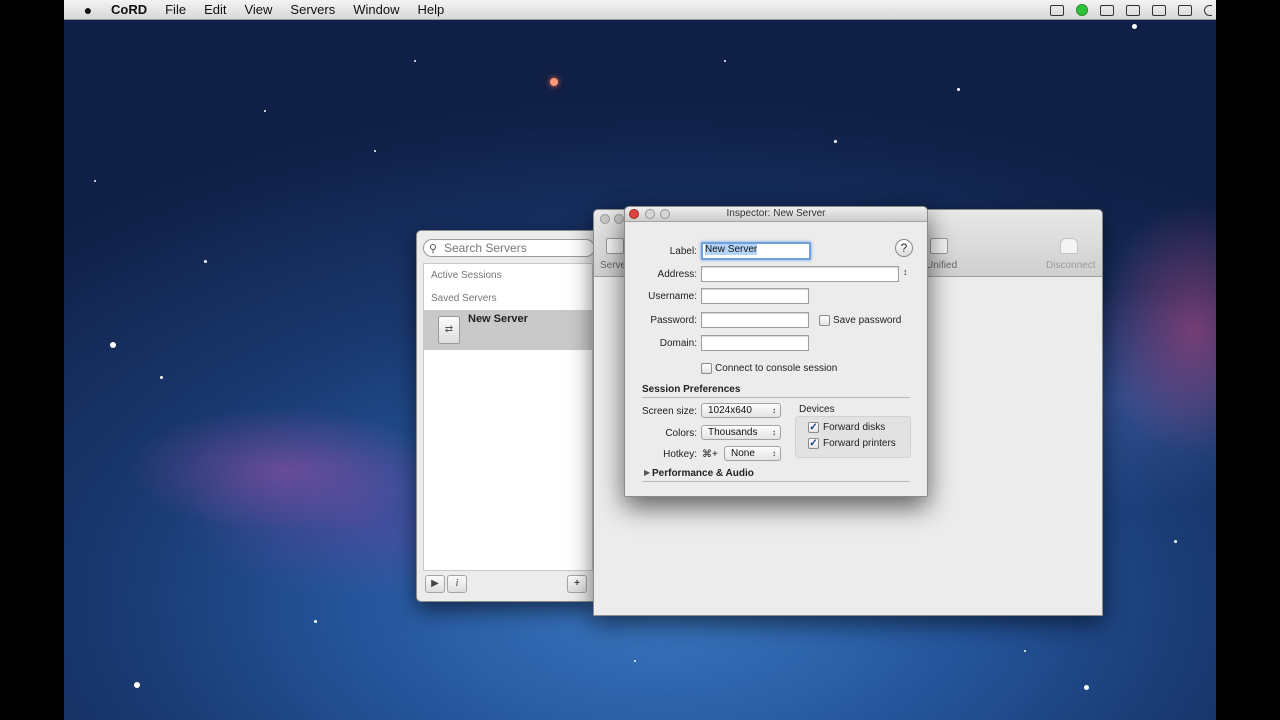 The image size is (1280, 720). I want to click on hotkey-caption: Hotkey:, so click(680, 454).